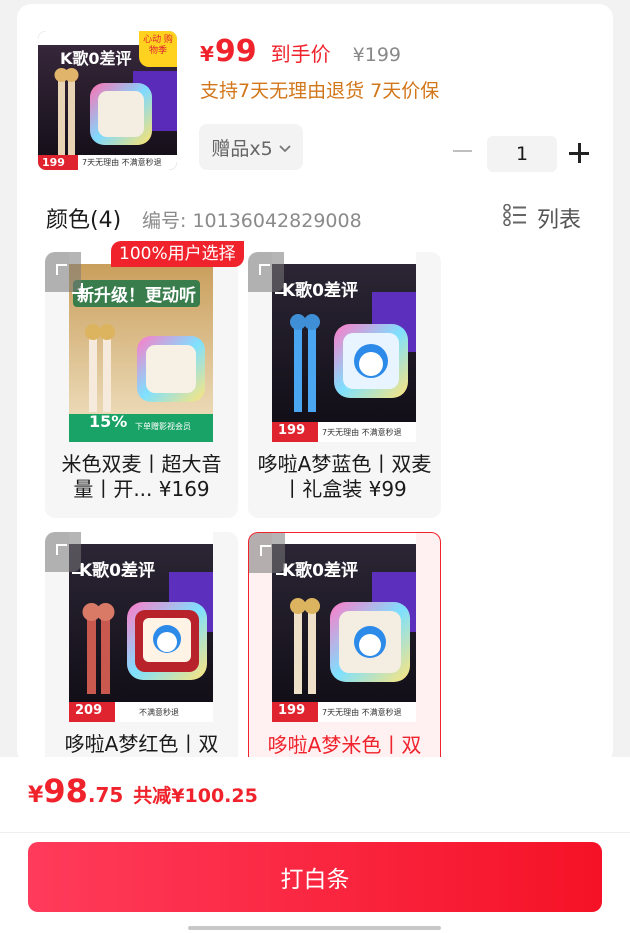 The image size is (630, 933). Describe the element at coordinates (344, 476) in the screenshot. I see `variant-caption: 哆啦A梦蓝色丨双麦丨礼盒装 ¥99` at that location.